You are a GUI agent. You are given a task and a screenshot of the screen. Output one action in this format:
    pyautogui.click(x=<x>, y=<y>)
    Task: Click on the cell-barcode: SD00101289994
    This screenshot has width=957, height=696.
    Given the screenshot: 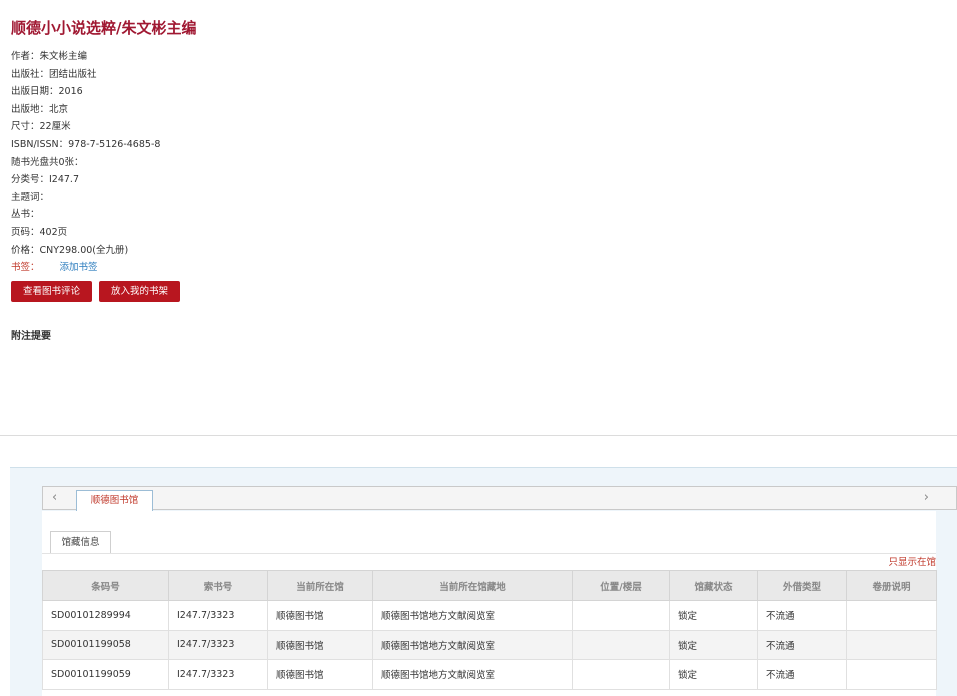 What is the action you would take?
    pyautogui.click(x=105, y=615)
    